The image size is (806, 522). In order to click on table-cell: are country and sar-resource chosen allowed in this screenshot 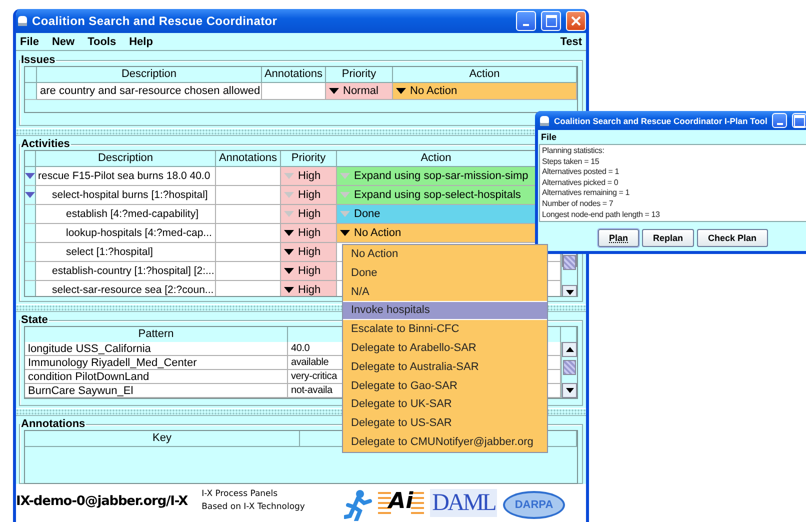, I will do `click(149, 91)`.